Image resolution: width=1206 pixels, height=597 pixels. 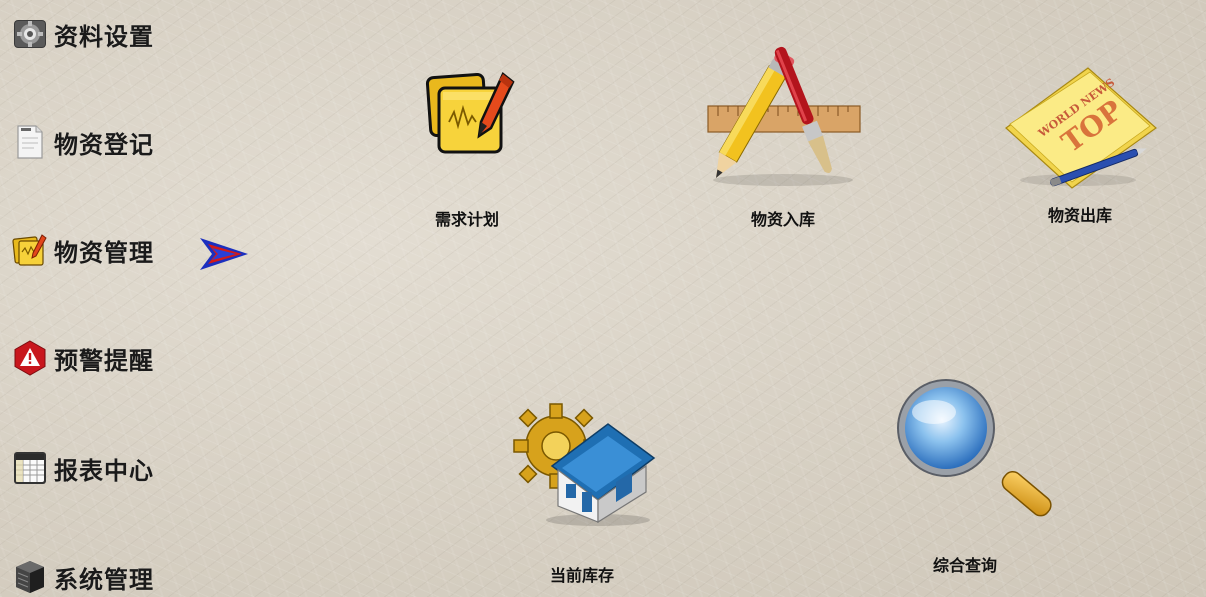 I want to click on warning-icon, so click(x=30, y=358).